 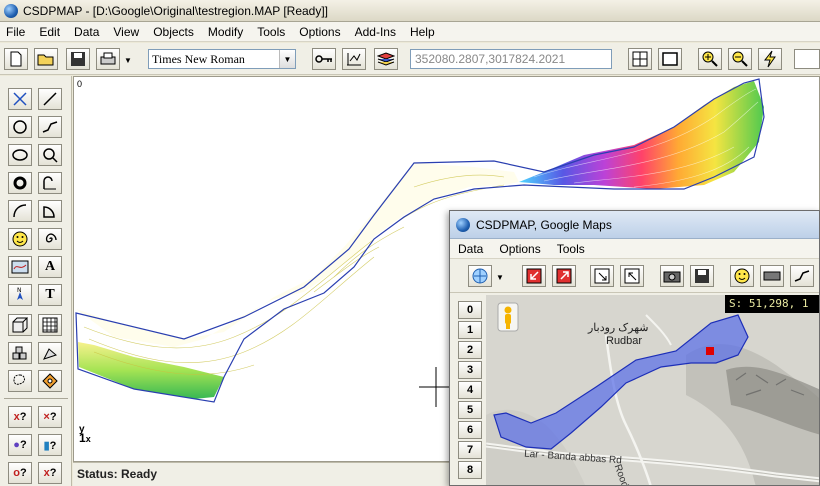 What do you see at coordinates (50, 239) in the screenshot?
I see `spiral-tool-button` at bounding box center [50, 239].